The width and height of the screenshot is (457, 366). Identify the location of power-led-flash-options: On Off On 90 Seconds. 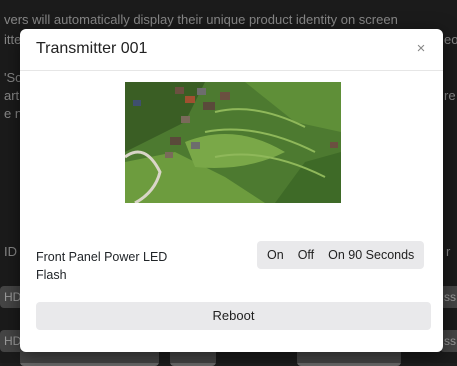
(341, 255).